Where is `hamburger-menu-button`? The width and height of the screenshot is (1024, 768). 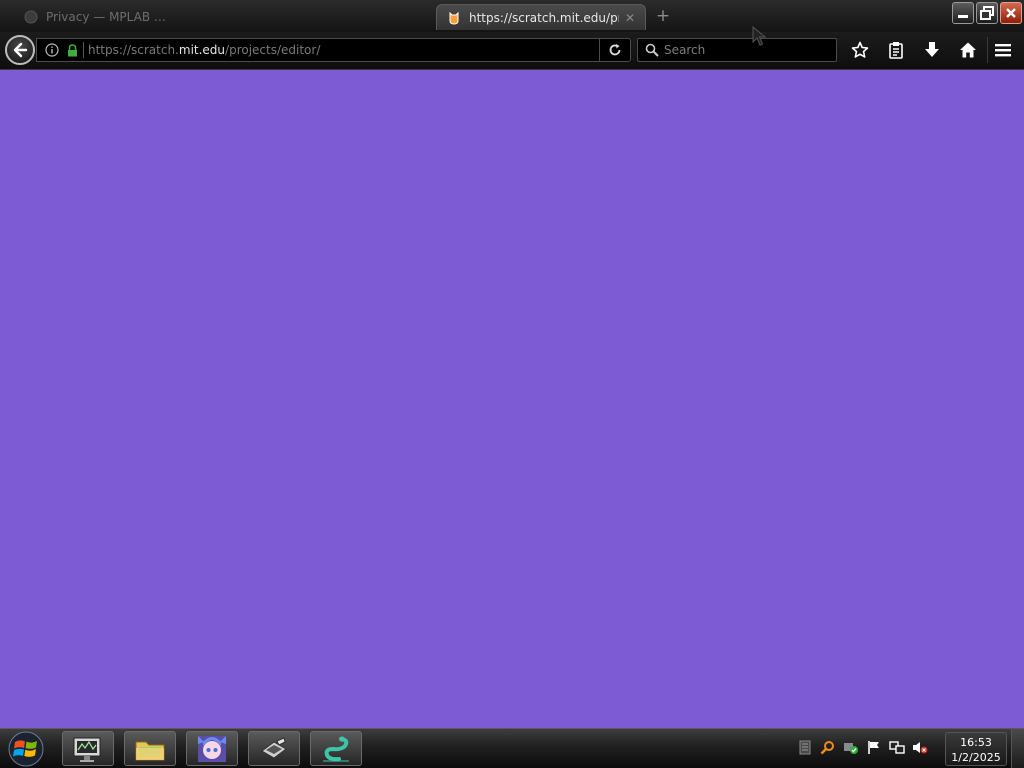 hamburger-menu-button is located at coordinates (1002, 50).